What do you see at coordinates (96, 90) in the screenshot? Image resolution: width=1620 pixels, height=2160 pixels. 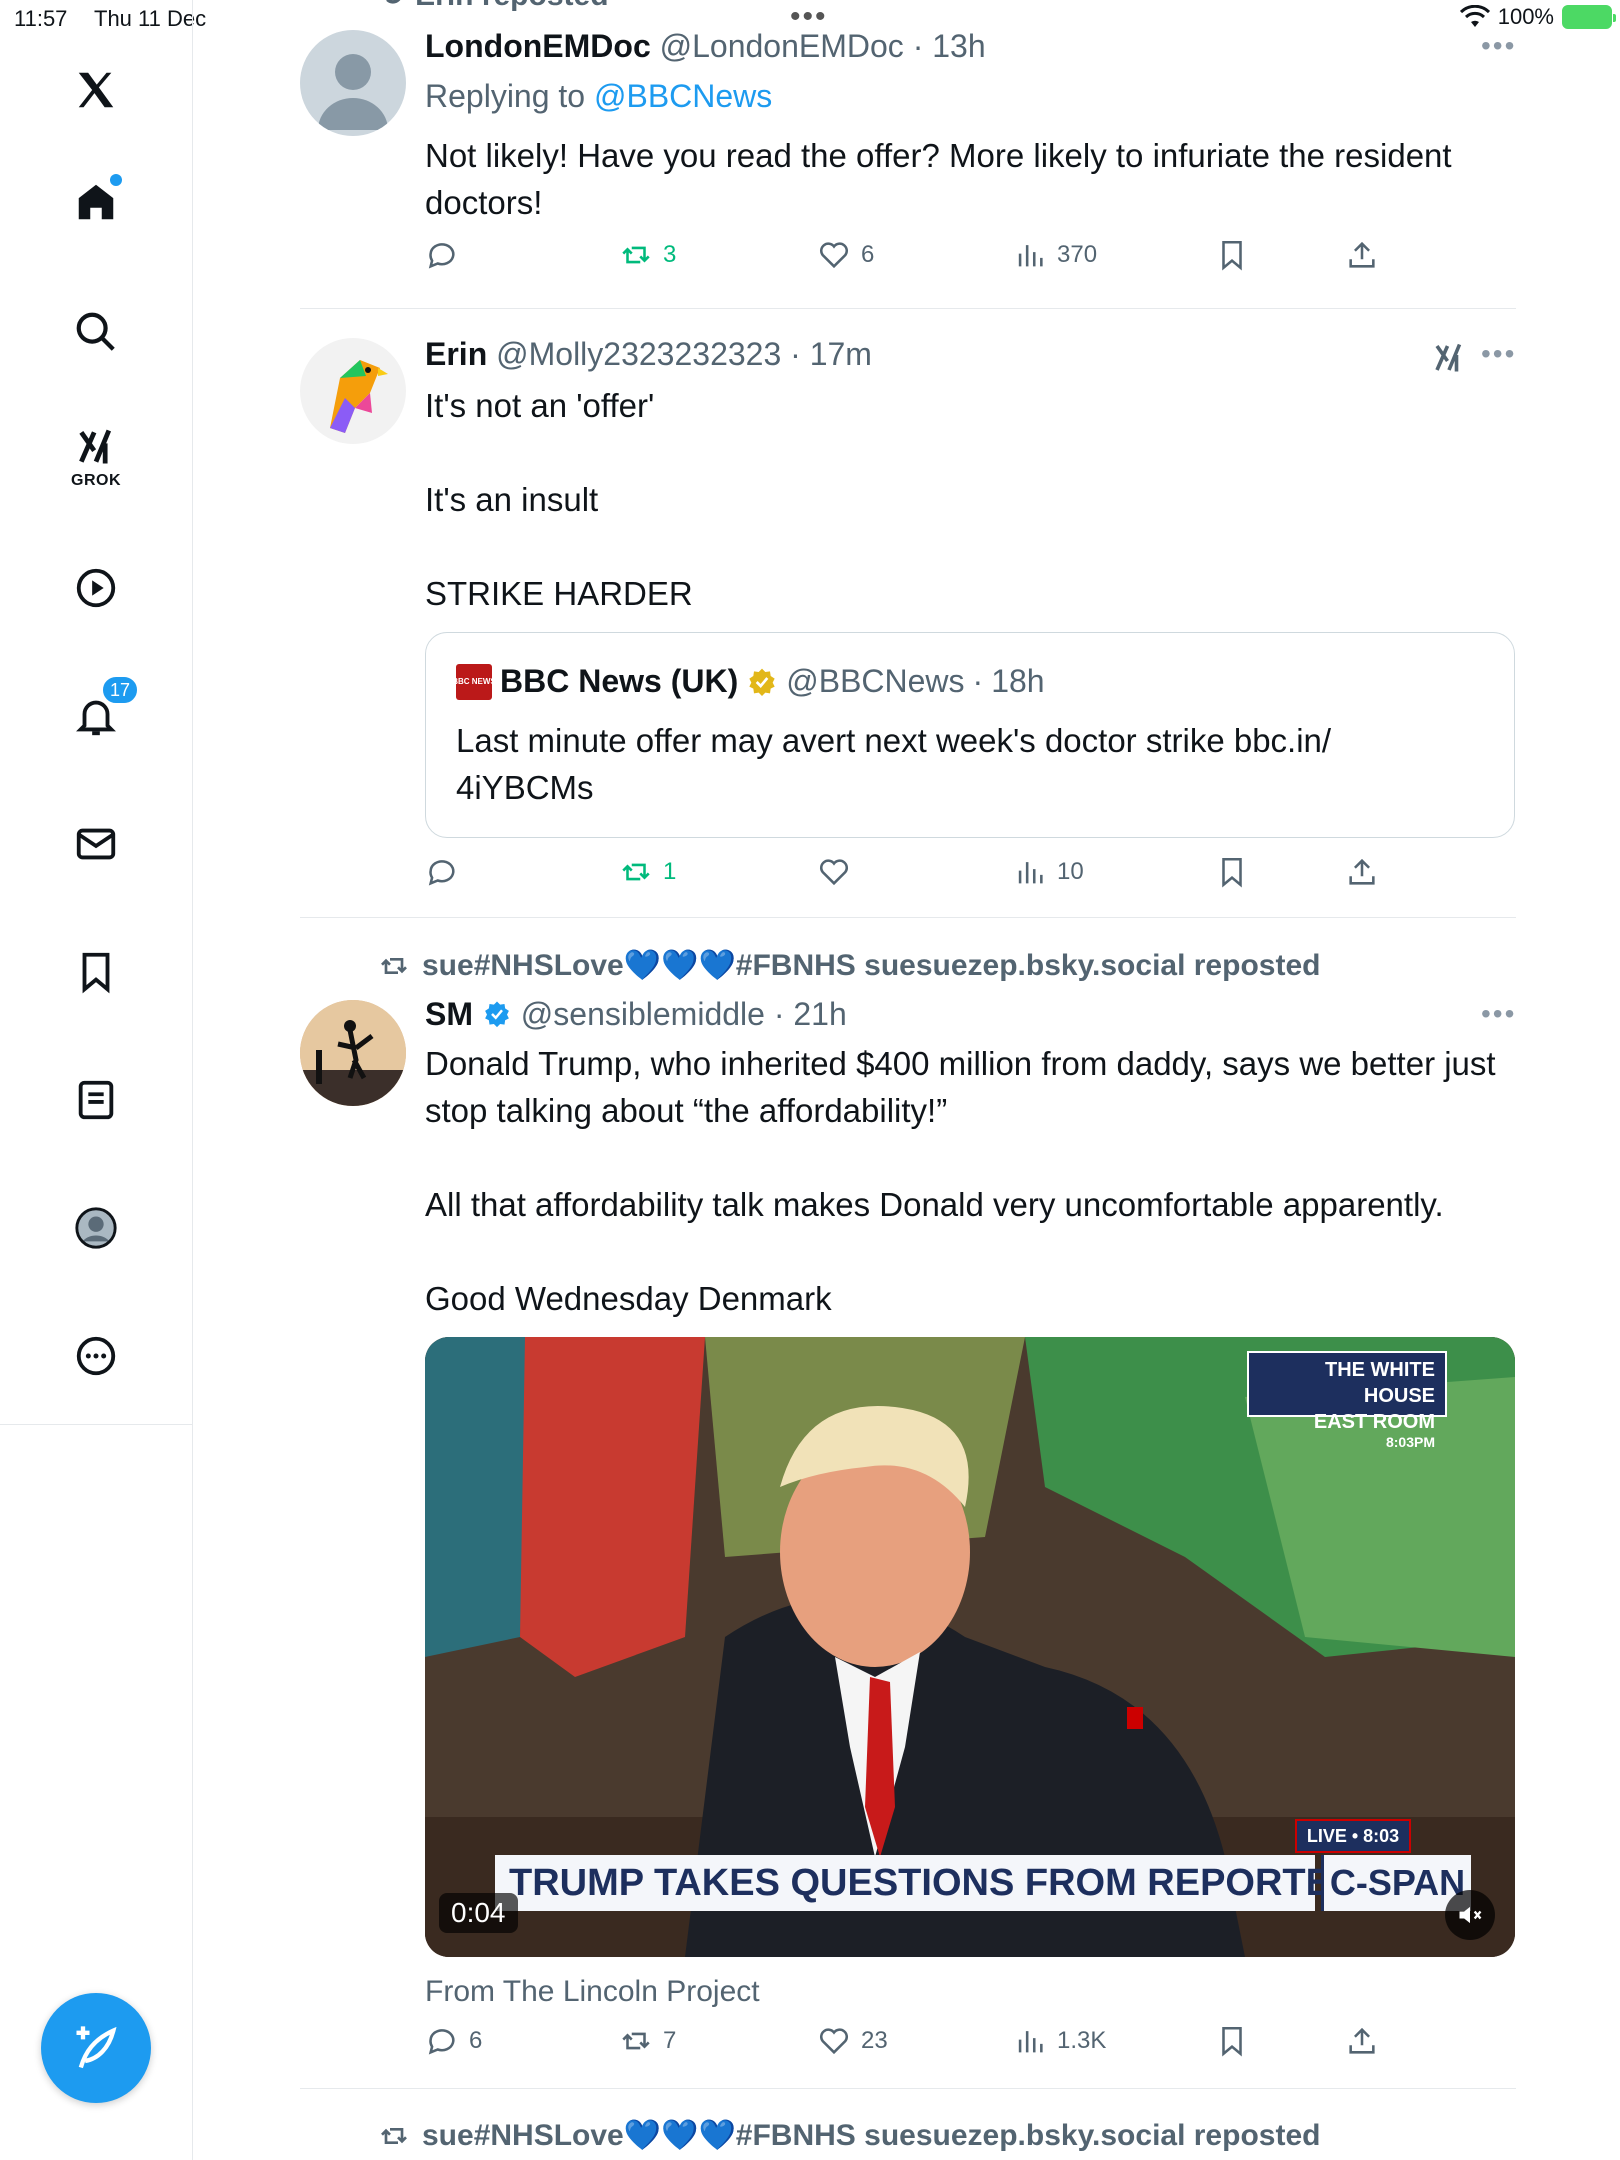 I see `x-logo-icon` at bounding box center [96, 90].